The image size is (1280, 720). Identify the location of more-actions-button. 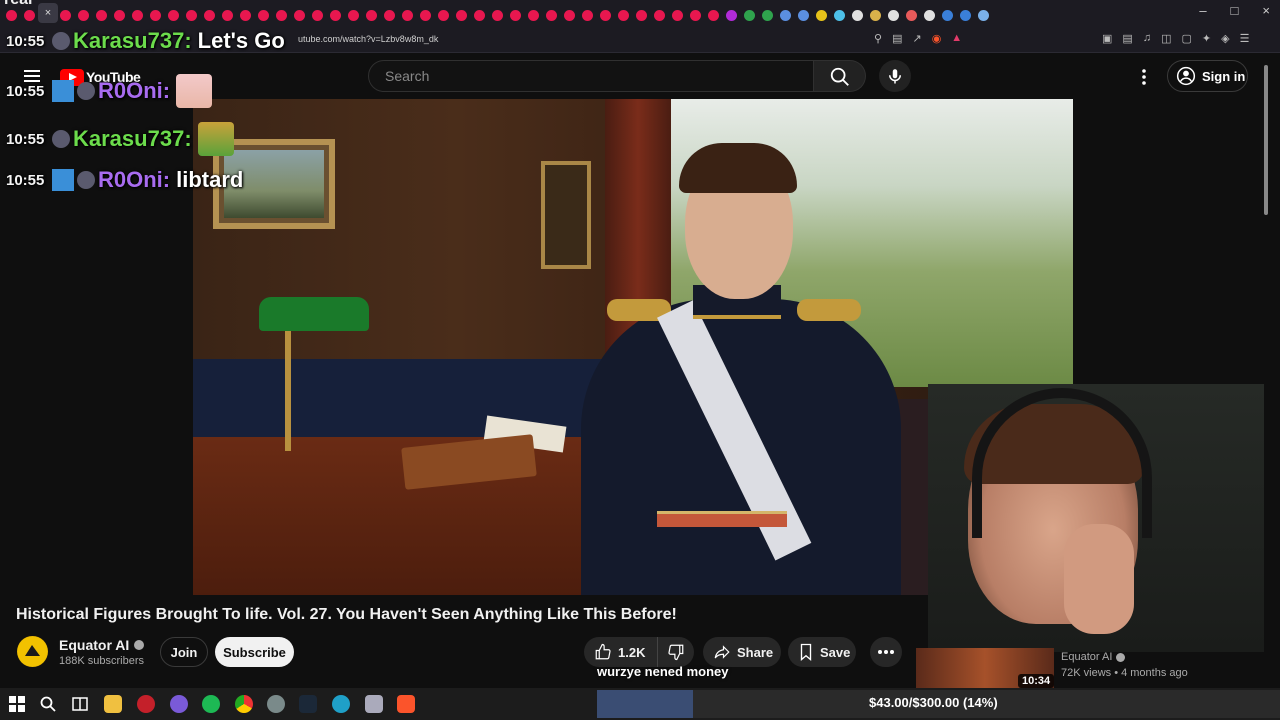
(886, 652).